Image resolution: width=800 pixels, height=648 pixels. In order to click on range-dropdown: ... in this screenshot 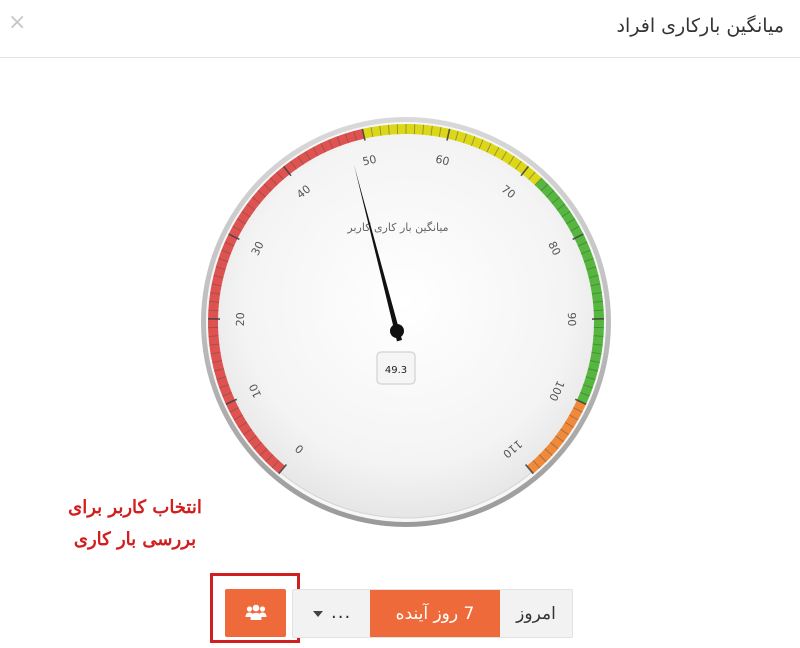, I will do `click(331, 613)`.